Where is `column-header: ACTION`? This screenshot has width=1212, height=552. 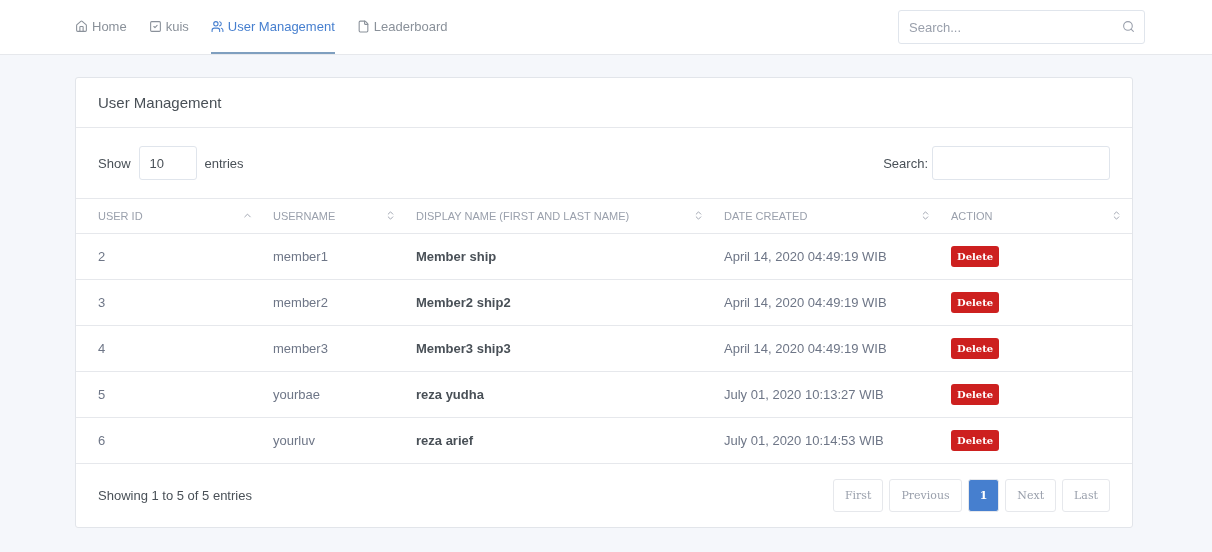
column-header: ACTION is located at coordinates (1036, 216).